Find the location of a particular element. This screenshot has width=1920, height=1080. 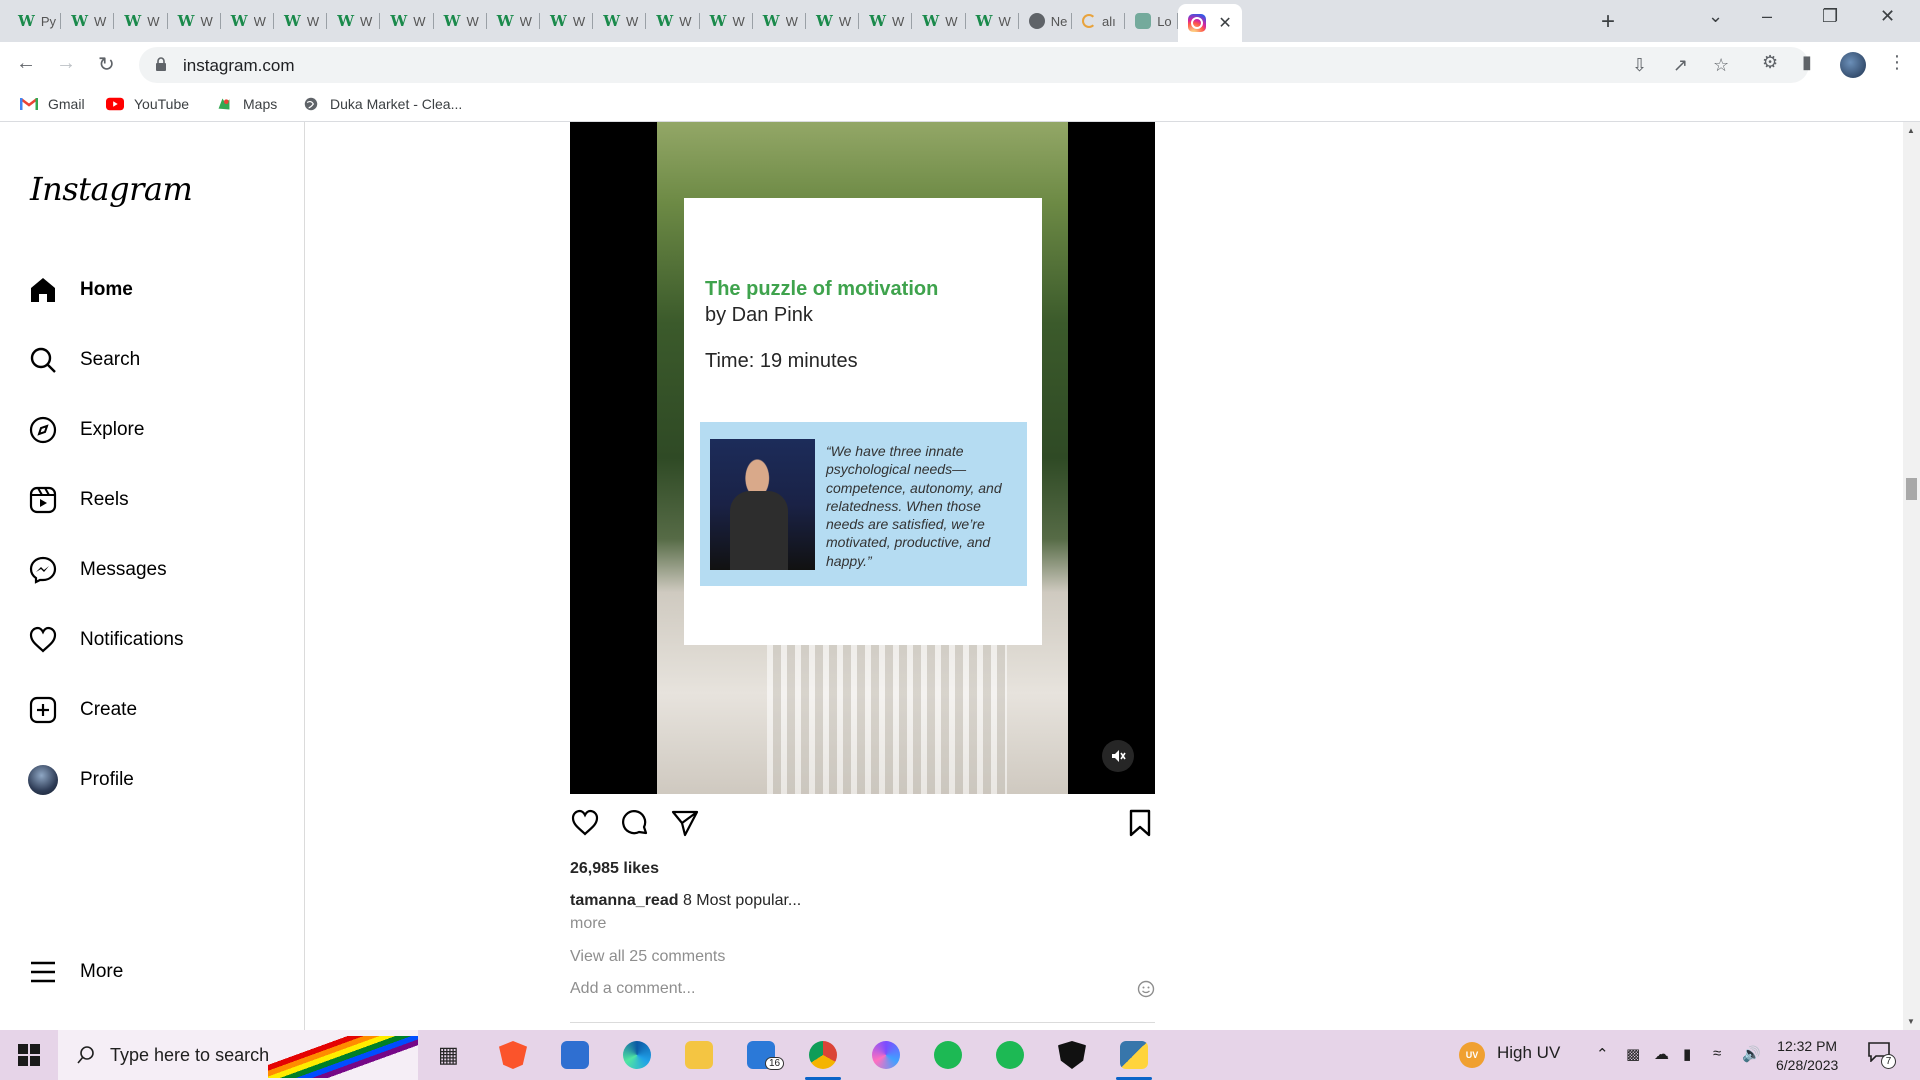

likes-count: 26,985 likes is located at coordinates (614, 869).